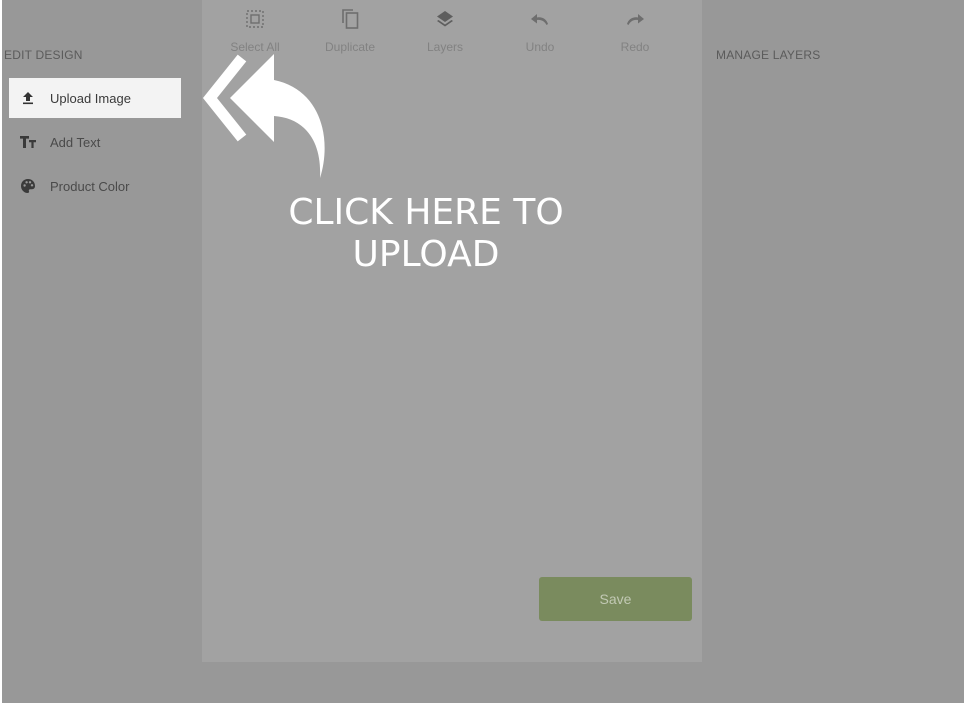 Image resolution: width=964 pixels, height=706 pixels. I want to click on add-text-label: Add Text, so click(75, 142).